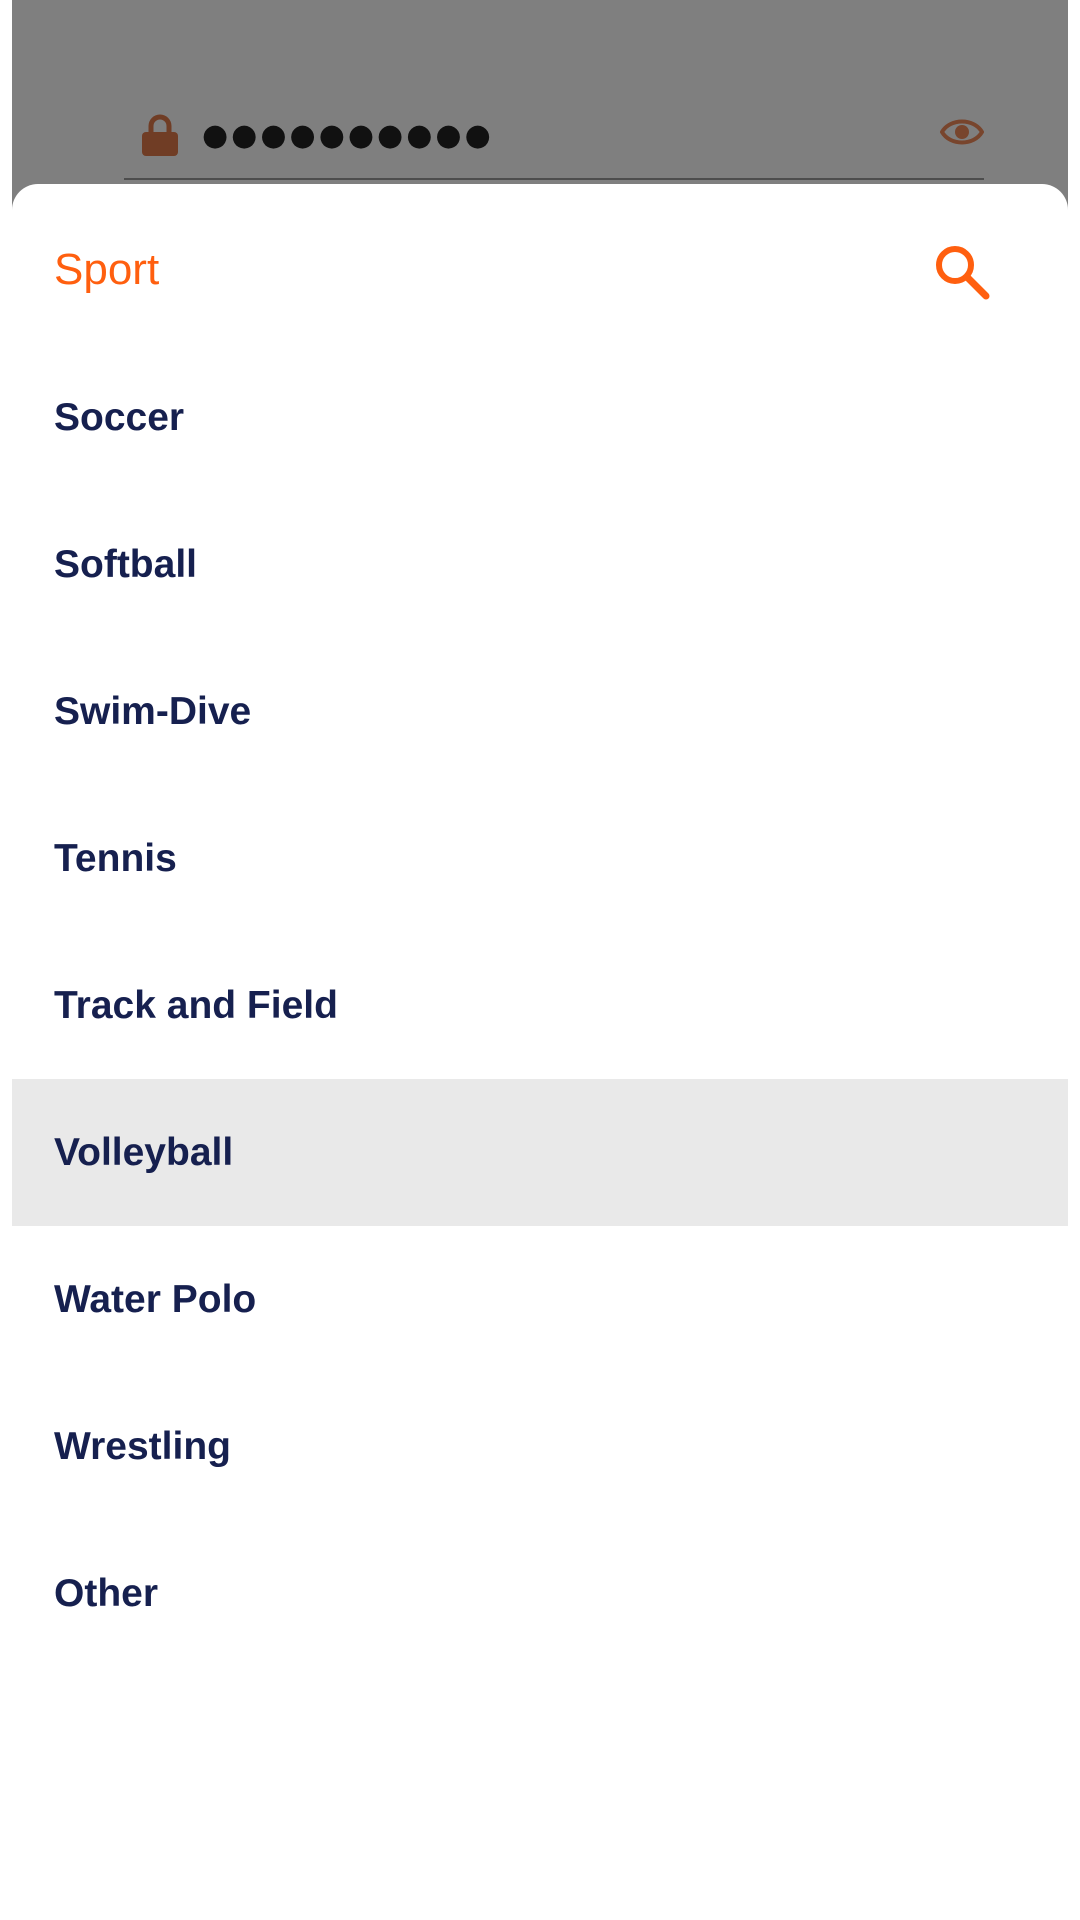 This screenshot has width=1080, height=1920. Describe the element at coordinates (106, 1593) in the screenshot. I see `option-label: Other` at that location.